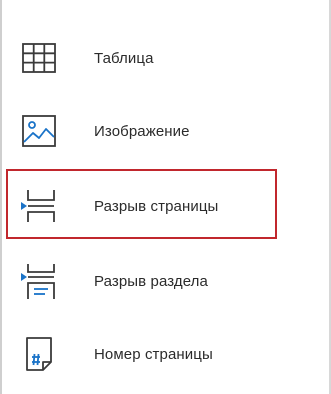 Image resolution: width=331 pixels, height=394 pixels. I want to click on menu-item-section-break: Разрыв раздела, so click(158, 281).